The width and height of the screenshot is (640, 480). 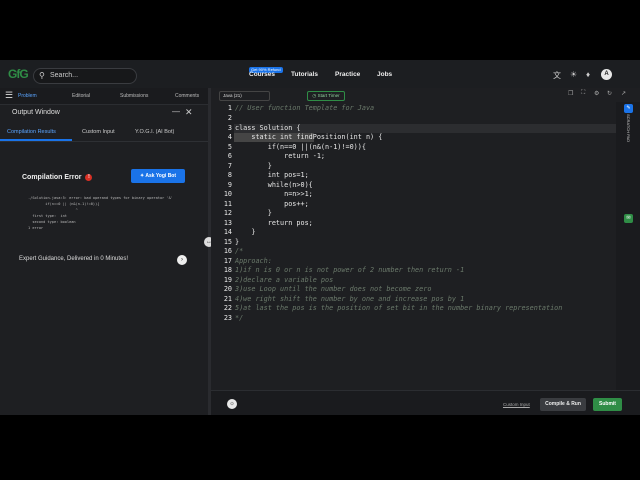 I want to click on minimize-icon: —, so click(x=176, y=111).